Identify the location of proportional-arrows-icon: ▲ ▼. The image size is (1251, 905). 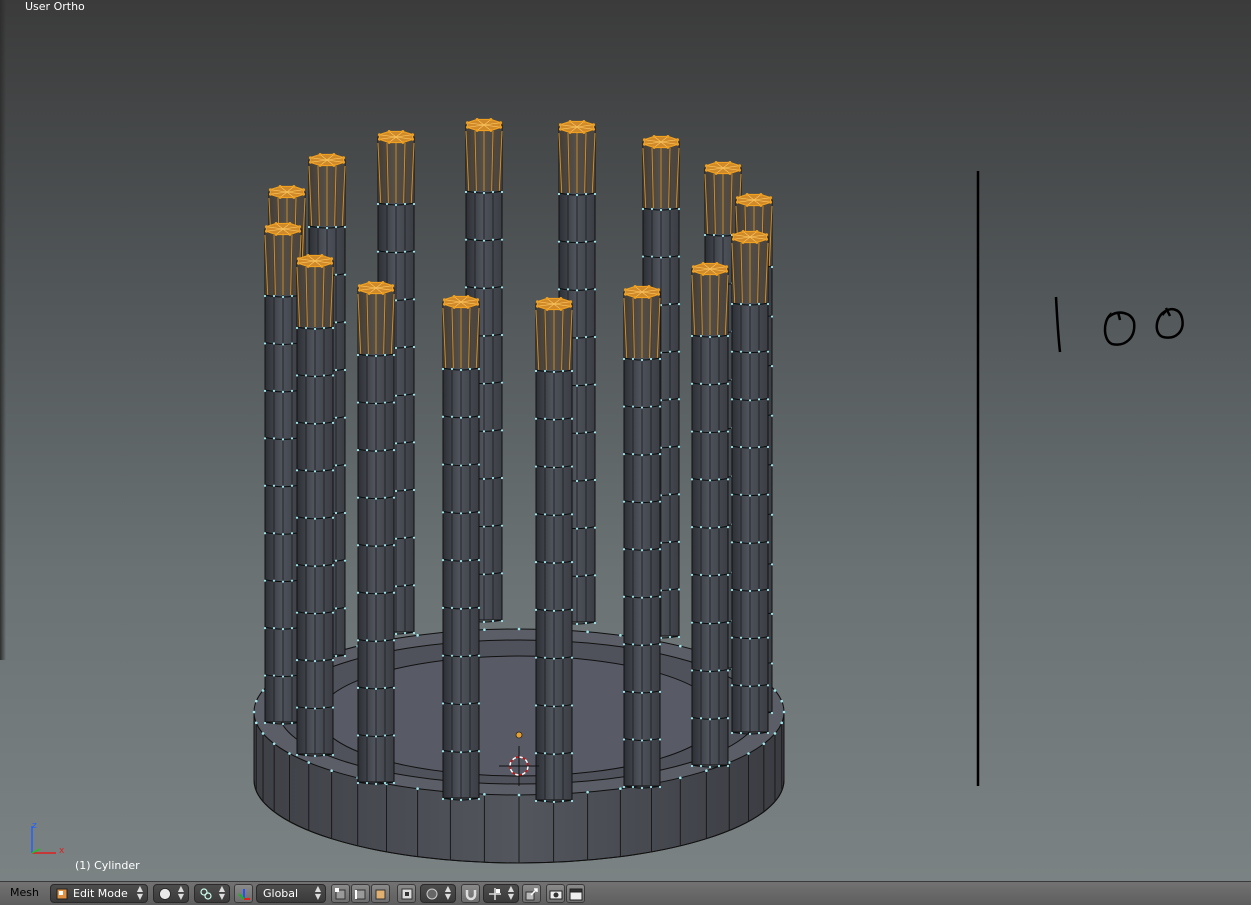
(447, 892).